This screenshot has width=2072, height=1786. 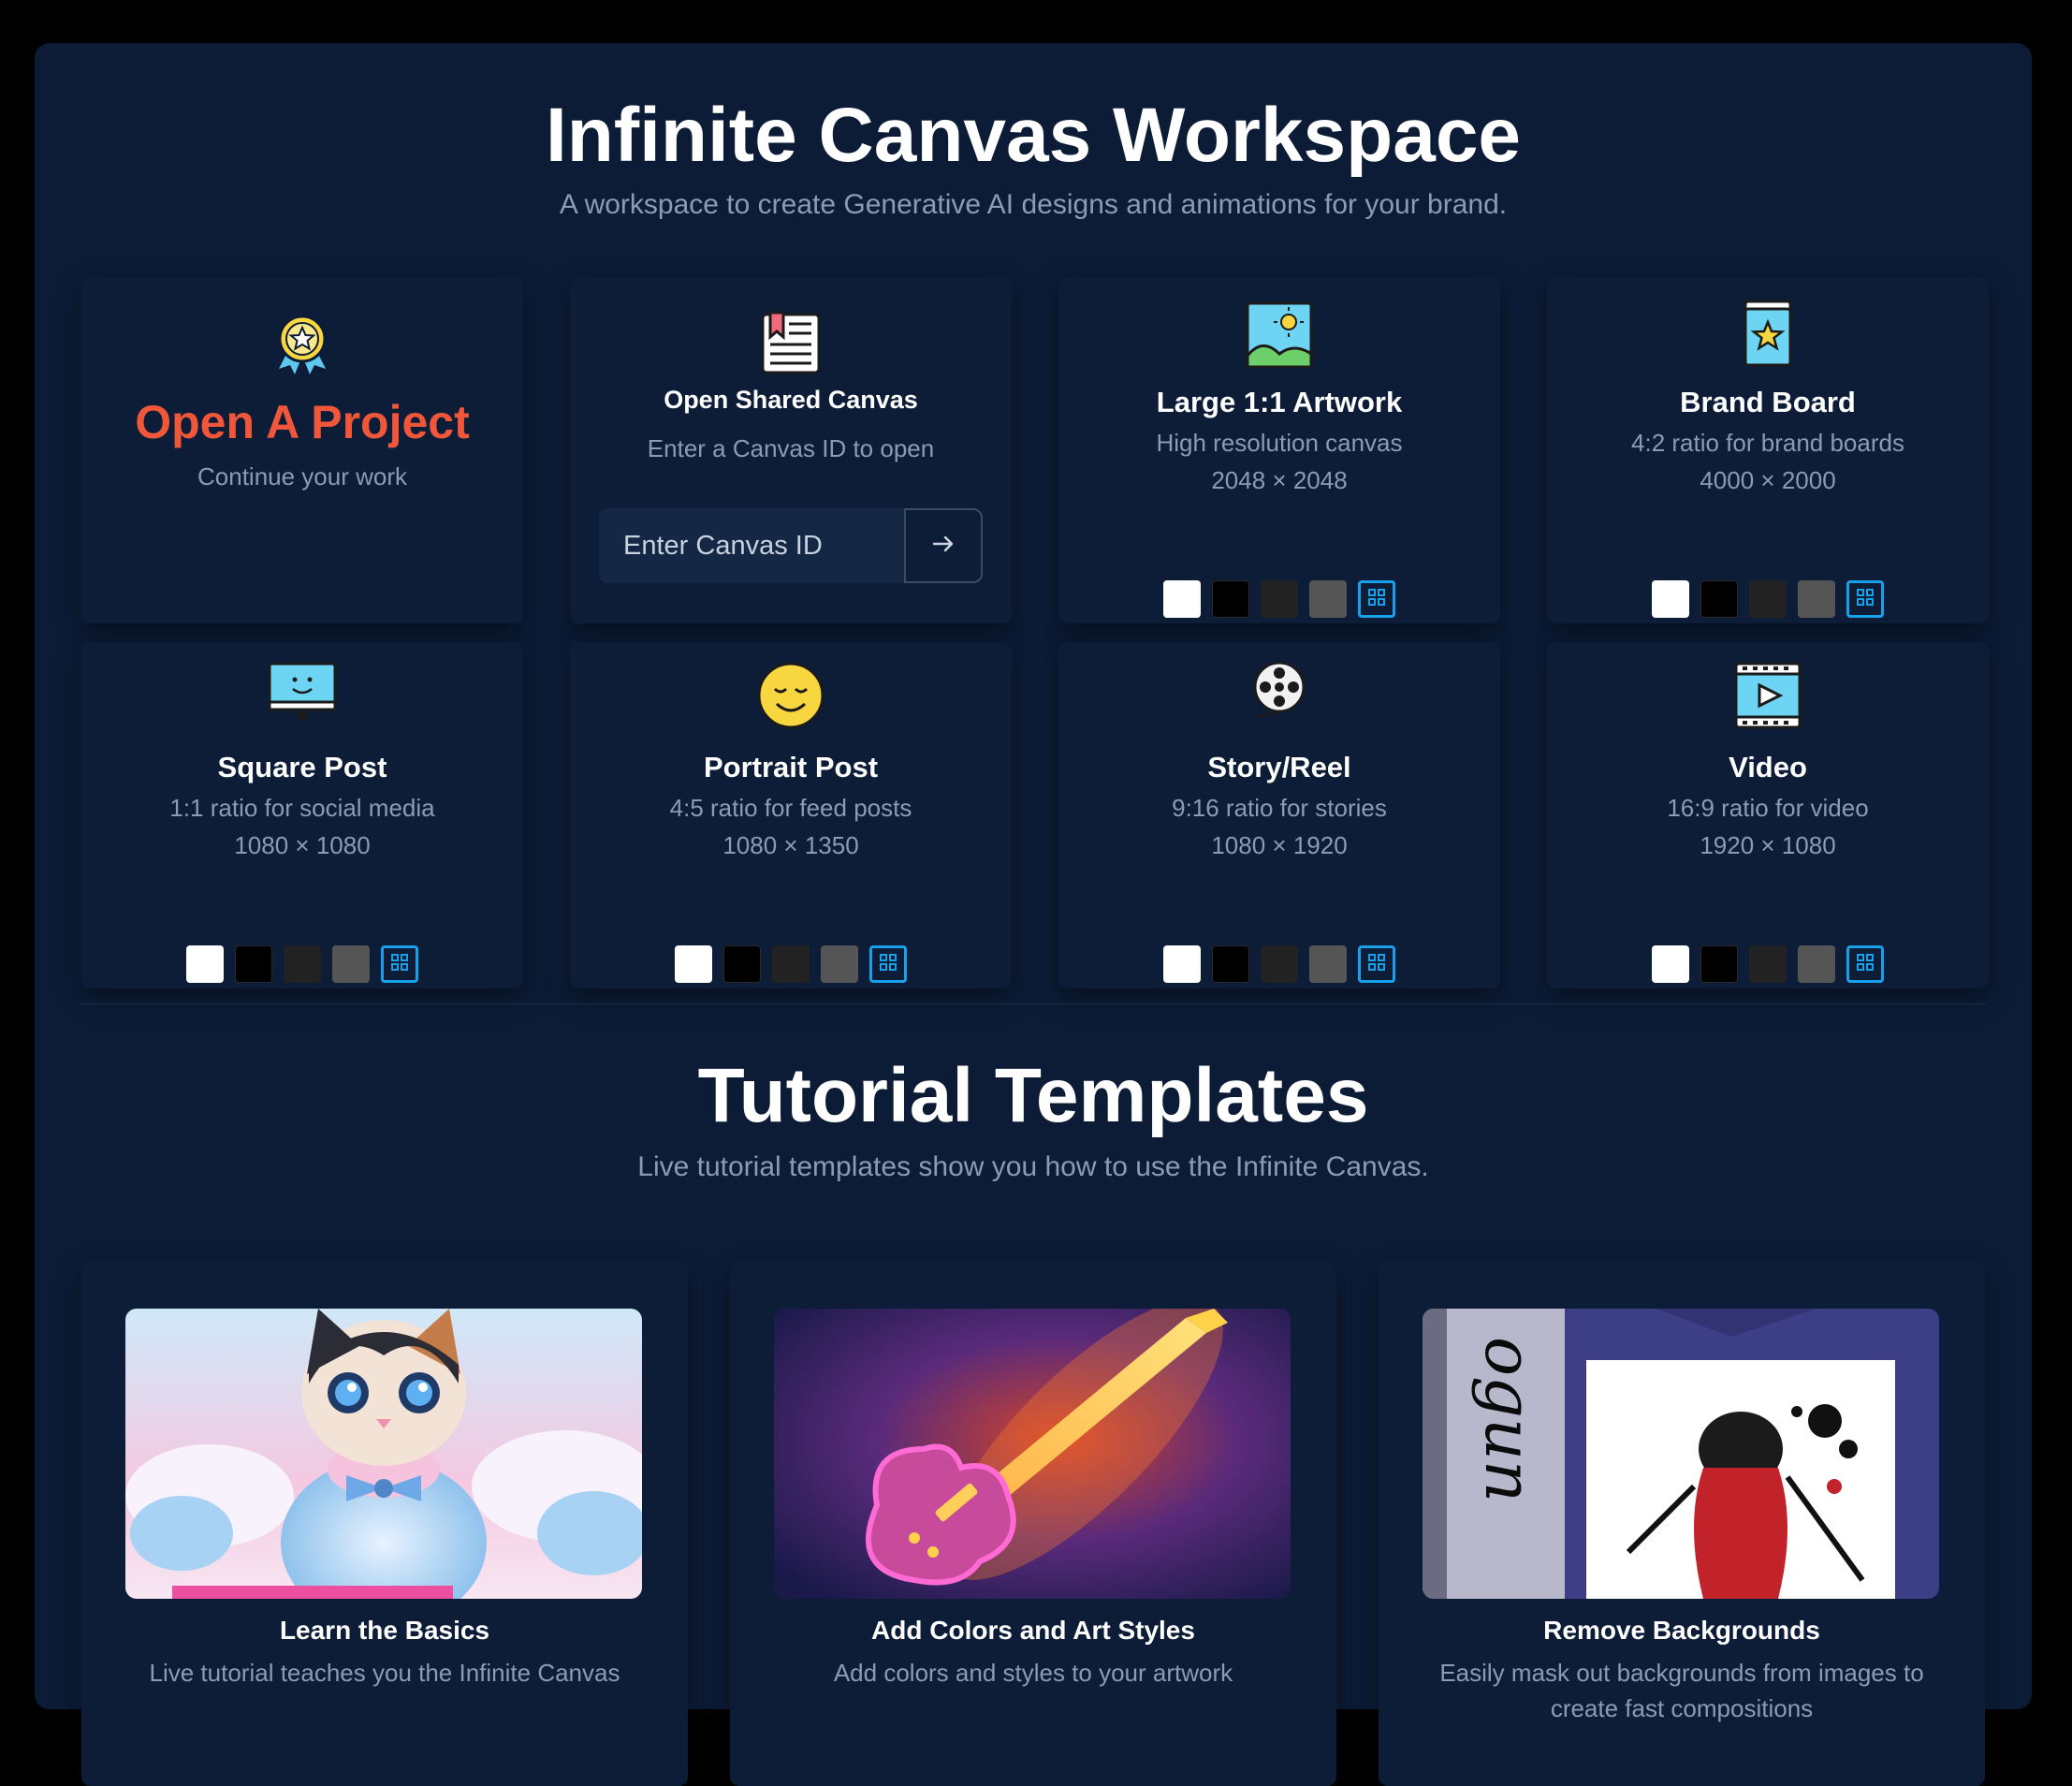 What do you see at coordinates (1033, 1673) in the screenshot?
I see `tutorial-desc: Add colors and styles to your artwork` at bounding box center [1033, 1673].